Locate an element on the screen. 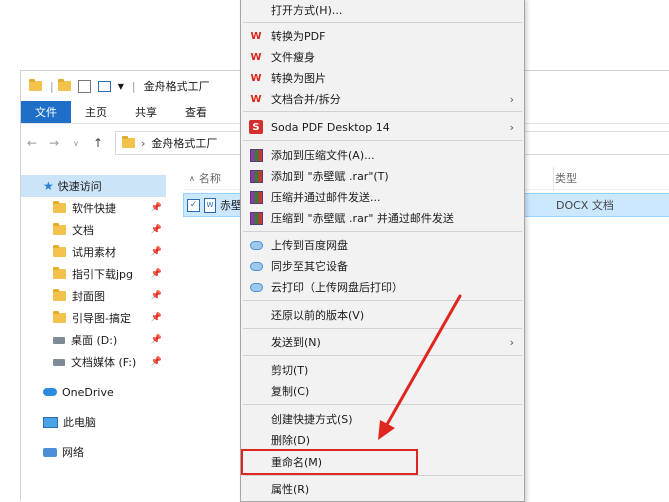  annotation-arrow-icon is located at coordinates (420, 367).